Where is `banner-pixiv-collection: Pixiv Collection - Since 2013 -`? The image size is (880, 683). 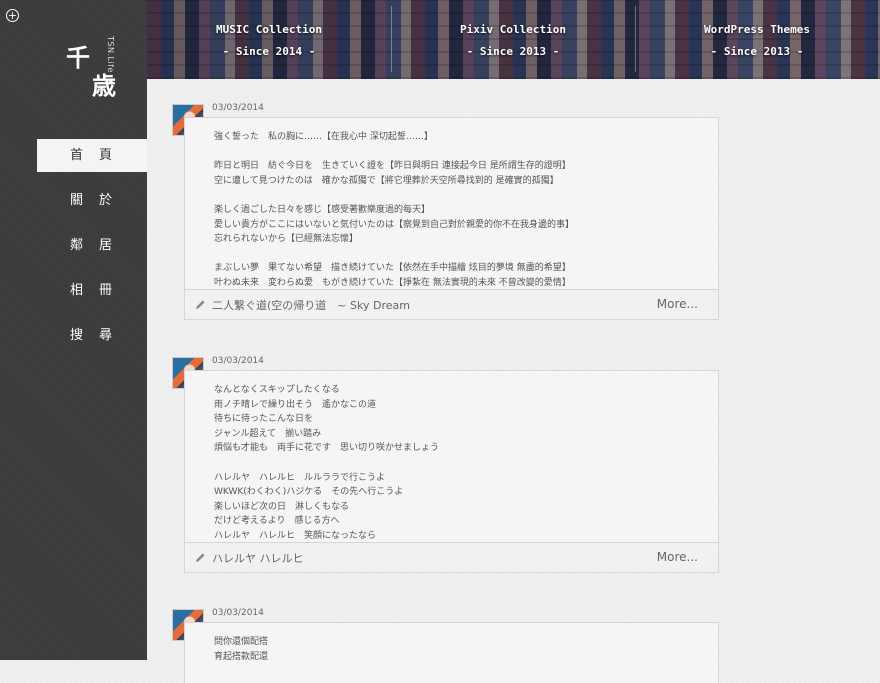
banner-pixiv-collection: Pixiv Collection - Since 2013 - is located at coordinates (513, 39).